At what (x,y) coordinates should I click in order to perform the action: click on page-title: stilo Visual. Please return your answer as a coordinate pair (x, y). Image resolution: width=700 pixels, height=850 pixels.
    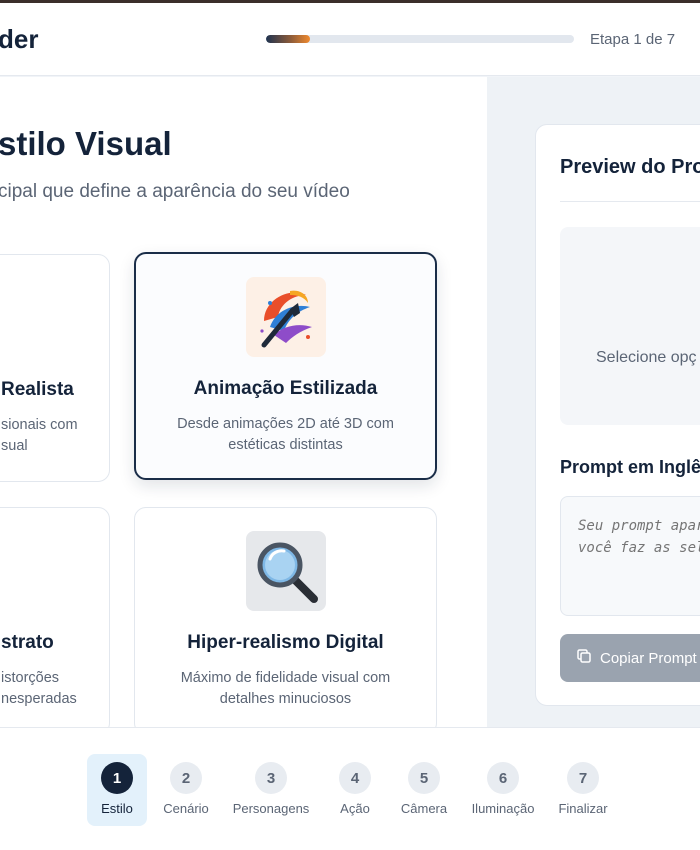
    Looking at the image, I should click on (86, 143).